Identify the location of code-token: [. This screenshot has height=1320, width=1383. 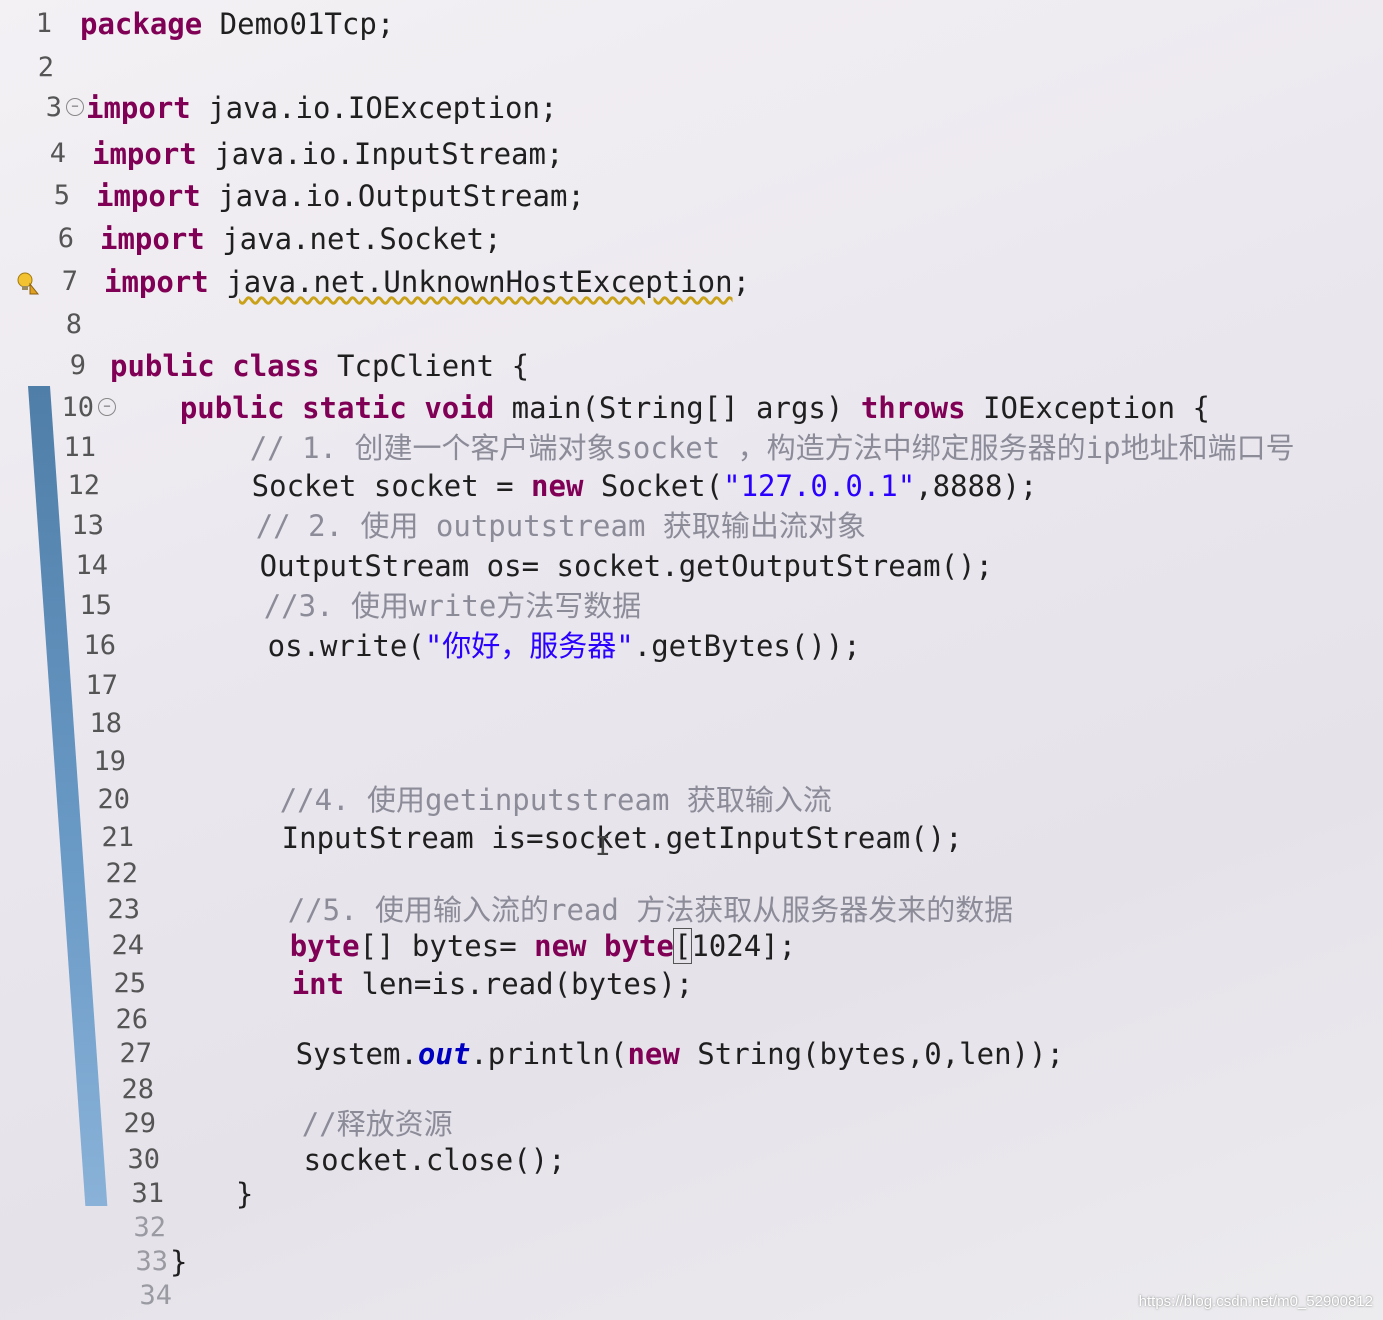
(682, 946).